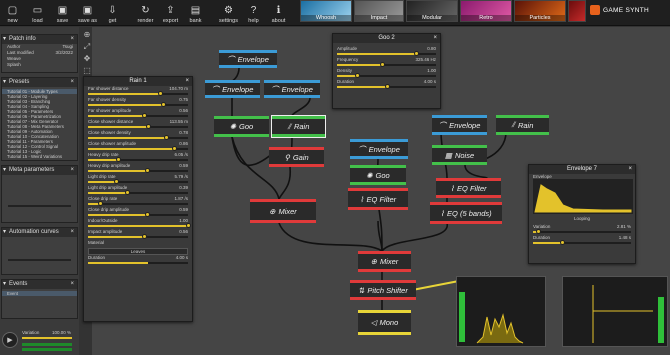 Image resolution: width=670 pixels, height=355 pixels. Describe the element at coordinates (138, 251) in the screenshot. I see `material-dropdown: Leaves` at that location.